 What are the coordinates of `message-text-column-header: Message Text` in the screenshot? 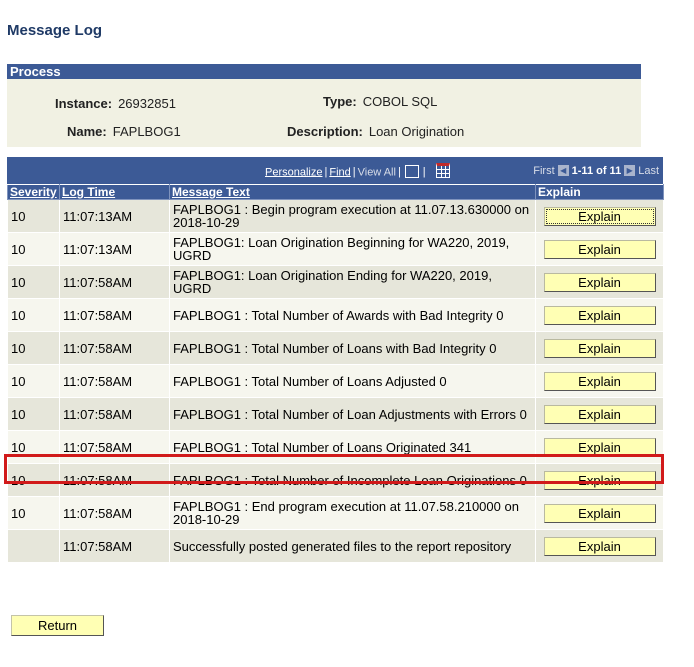 It's located at (352, 192).